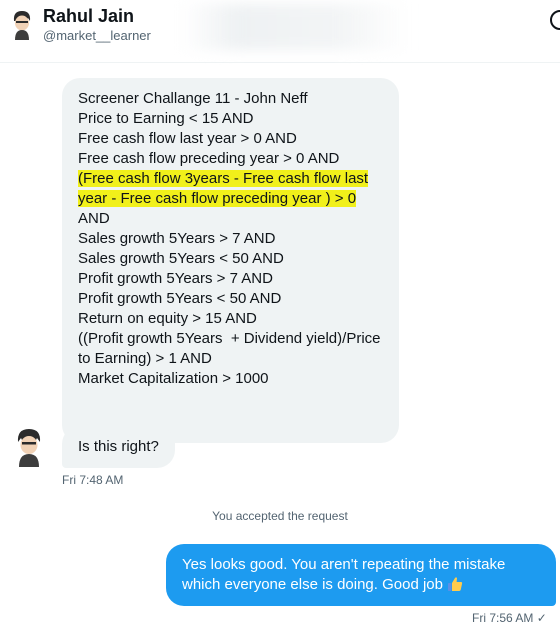  I want to click on reply-meta: Fri 7:56 AM ✓, so click(509, 618).